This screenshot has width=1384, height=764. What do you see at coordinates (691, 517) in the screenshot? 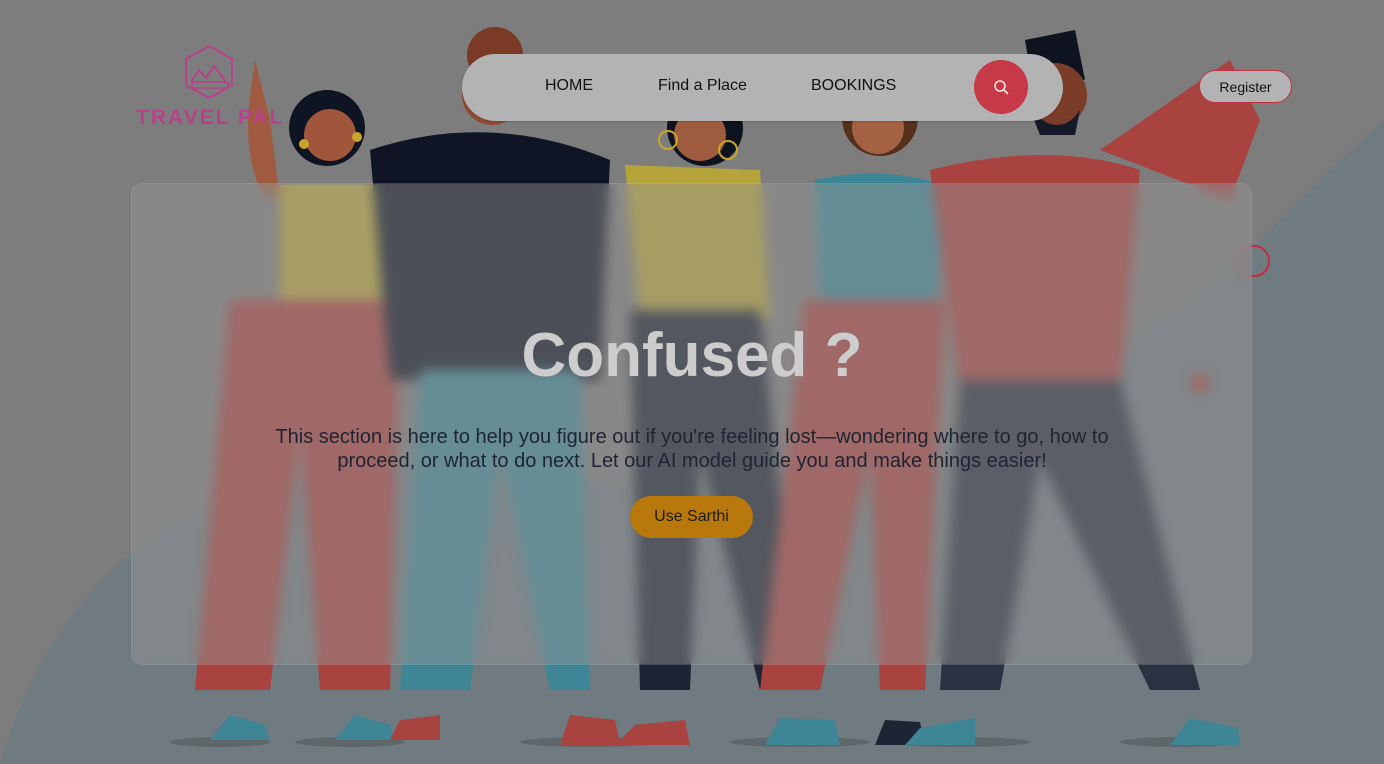
I see `use-sarthi-button: Use Sarthi` at bounding box center [691, 517].